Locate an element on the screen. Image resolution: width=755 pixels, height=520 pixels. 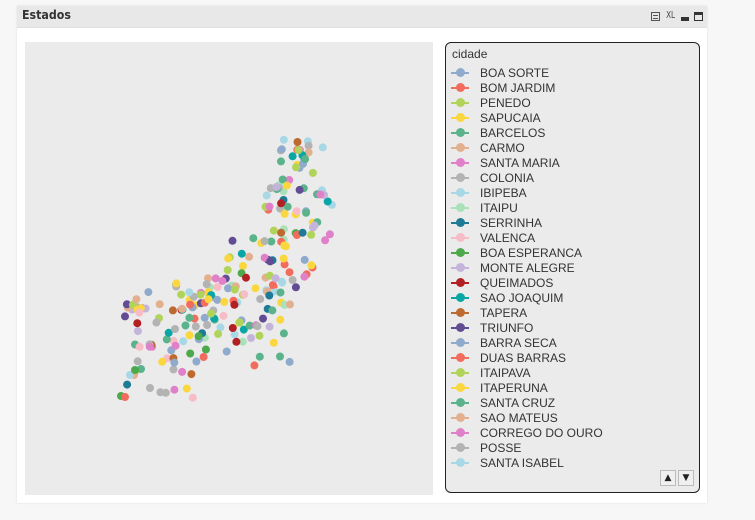
legend-item: BOM JARDIM is located at coordinates (527, 87).